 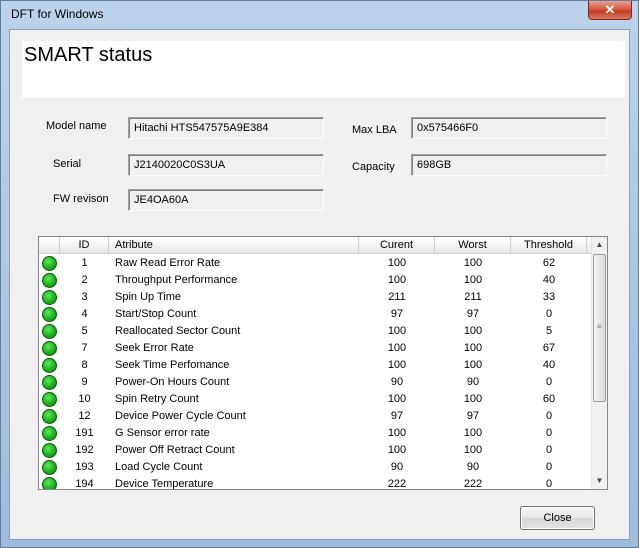 I want to click on close-button: Close, so click(x=557, y=518).